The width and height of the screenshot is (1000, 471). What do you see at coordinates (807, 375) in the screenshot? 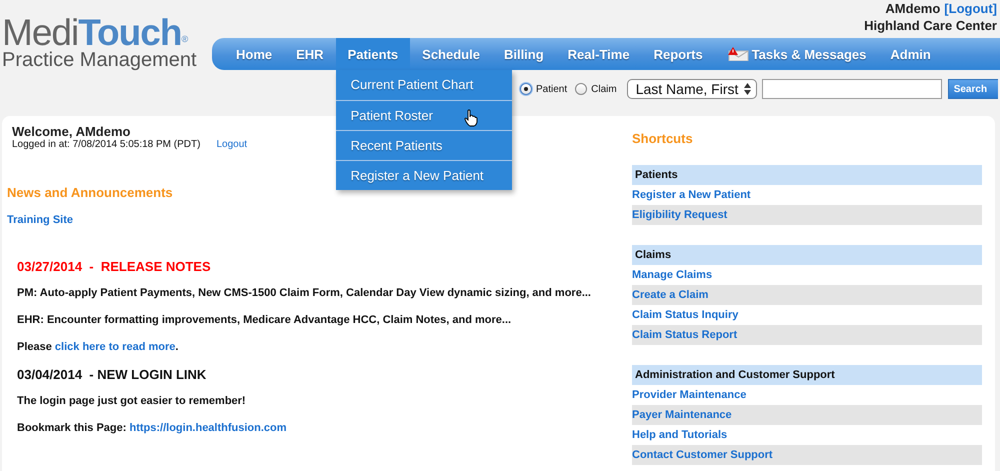
I see `shortcut-group-header: Administration and Customer Support` at bounding box center [807, 375].